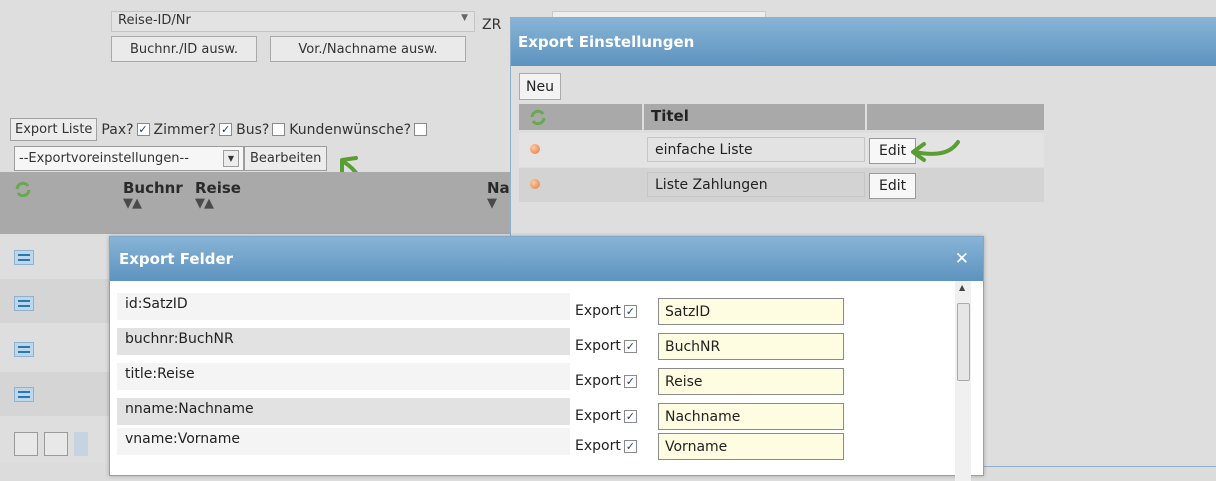 The height and width of the screenshot is (481, 1216). I want to click on field-row: nname:Nachname Export ✓, so click(537, 415).